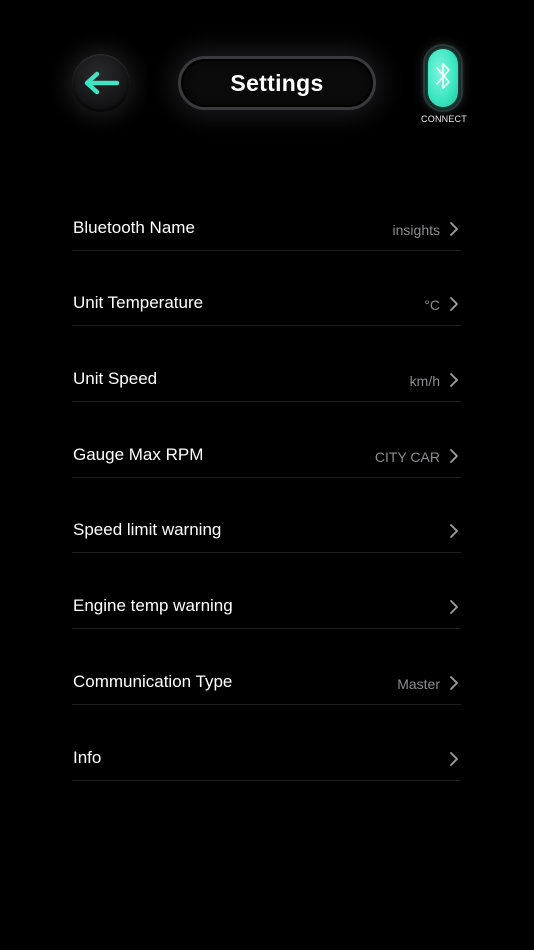 This screenshot has width=534, height=950. I want to click on setting-label: Unit Speed, so click(115, 379).